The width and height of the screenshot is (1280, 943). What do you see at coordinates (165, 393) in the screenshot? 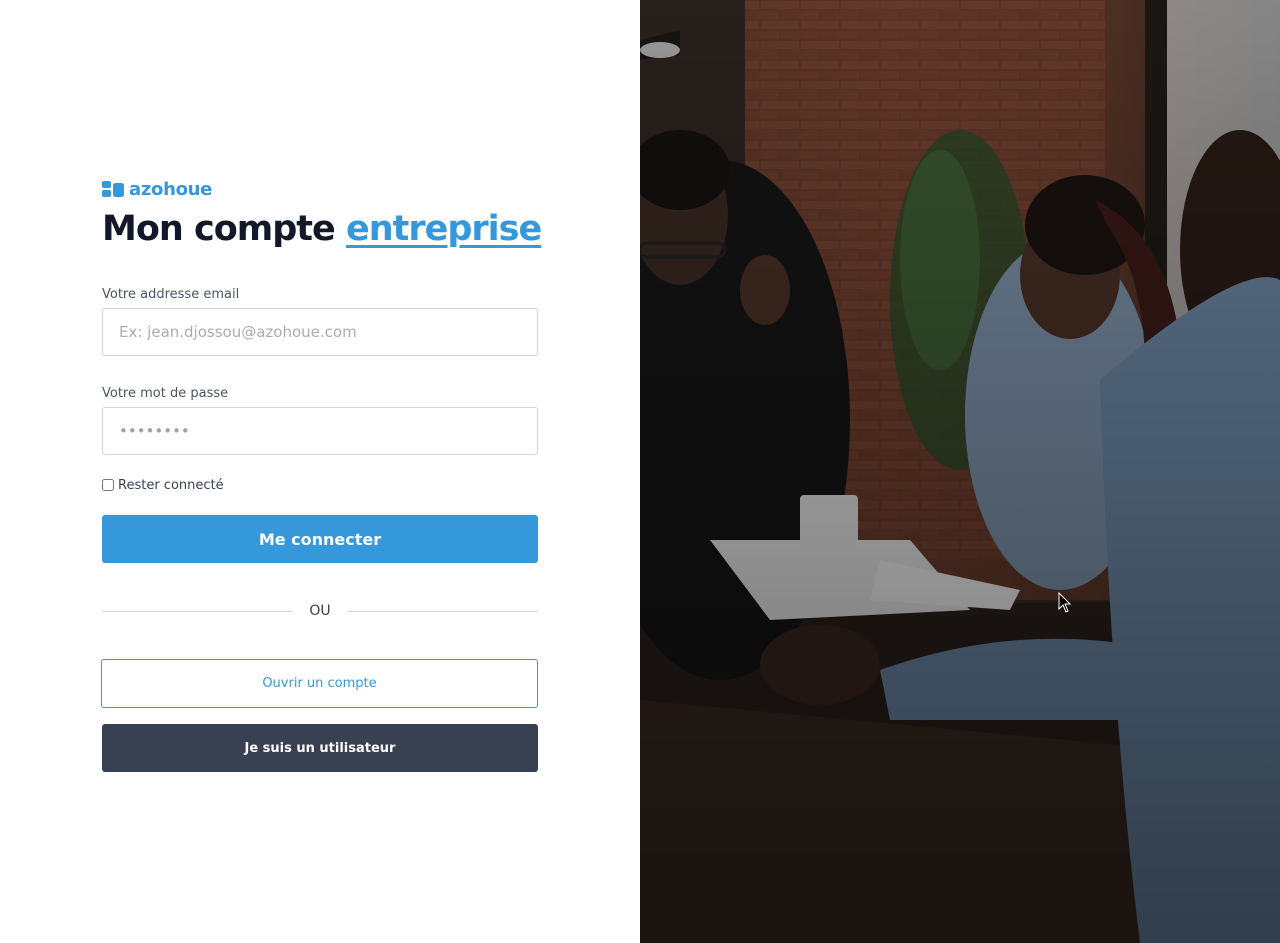
I see `password-label: Votre mot de passe` at bounding box center [165, 393].